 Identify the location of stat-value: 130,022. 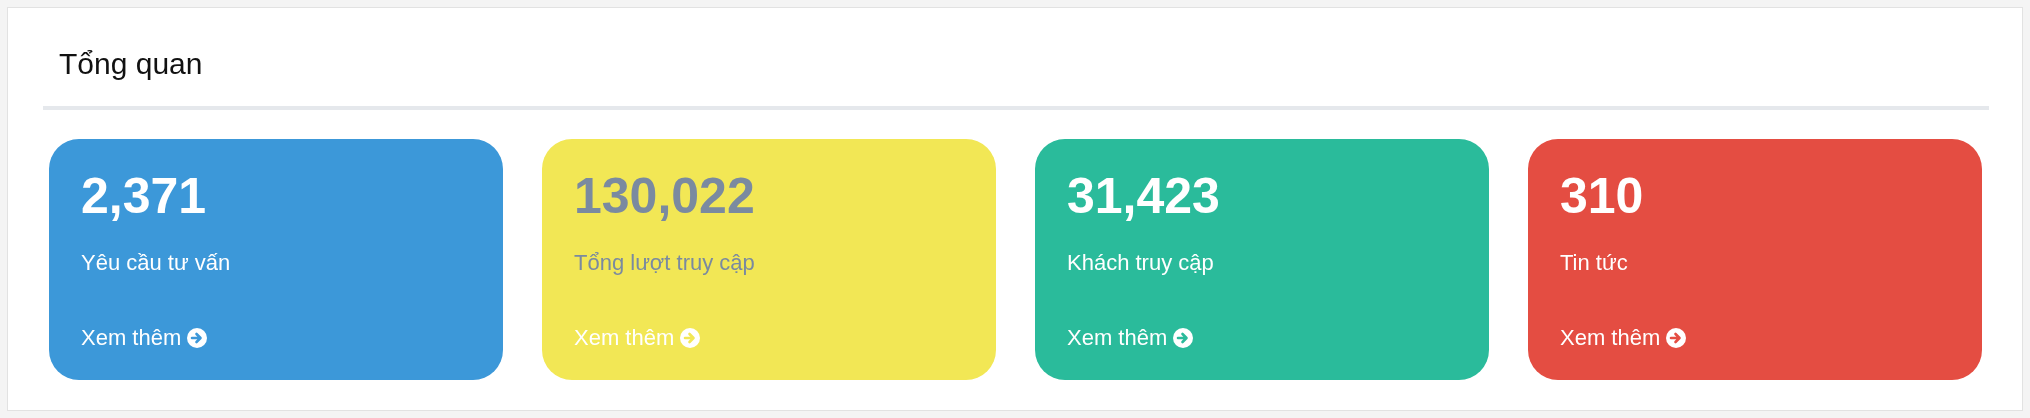
(665, 196).